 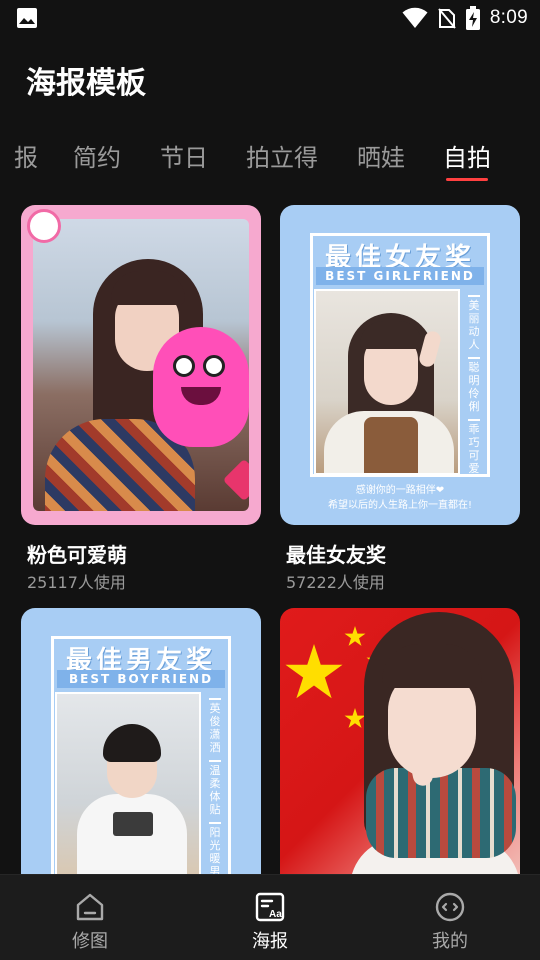 What do you see at coordinates (86, 83) in the screenshot?
I see `page-title: 海报模板` at bounding box center [86, 83].